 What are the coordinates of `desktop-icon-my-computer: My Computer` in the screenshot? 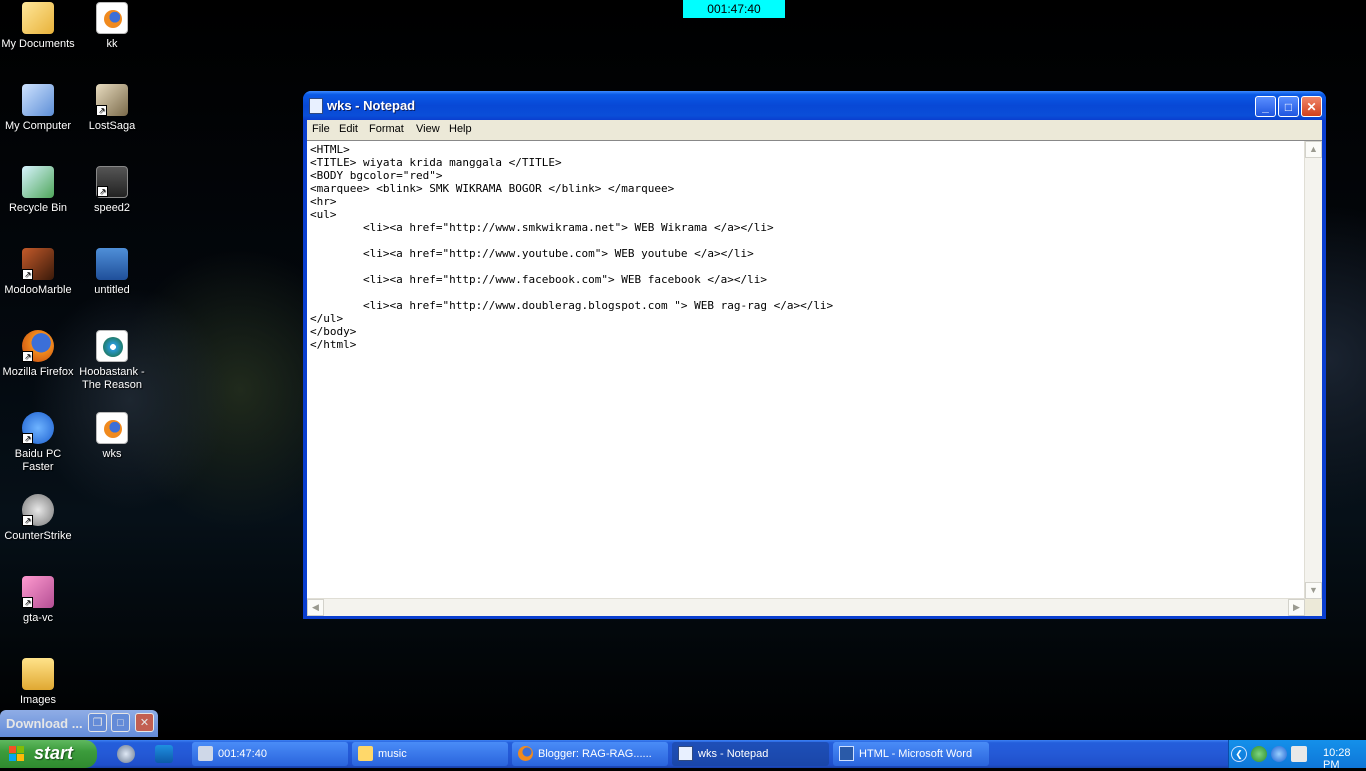 It's located at (38, 108).